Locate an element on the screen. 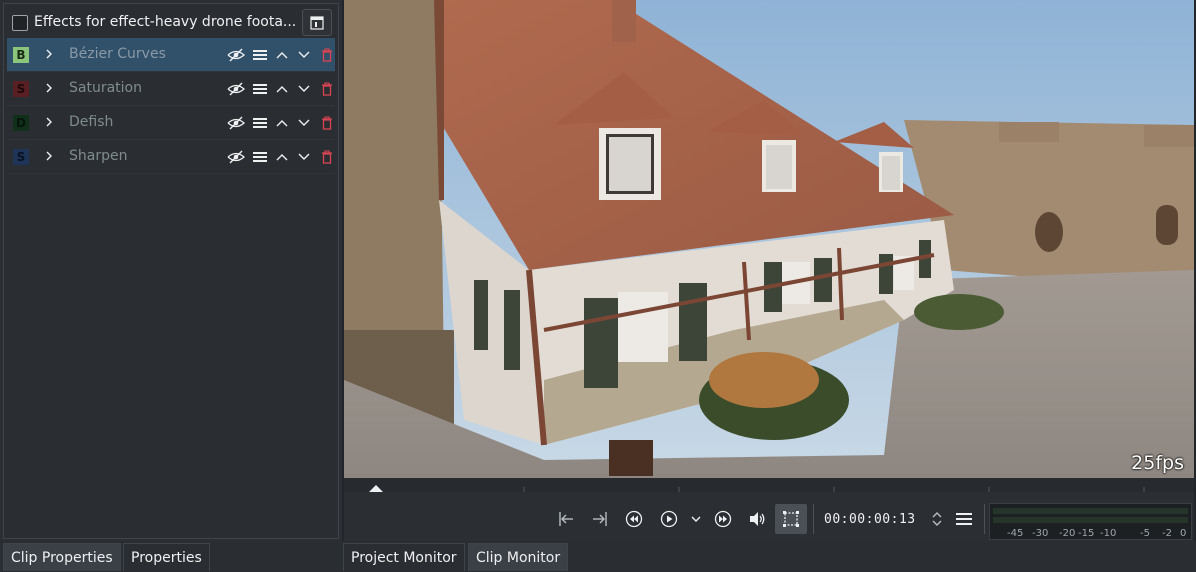 This screenshot has width=1196, height=572. set-zone-in-button is located at coordinates (566, 519).